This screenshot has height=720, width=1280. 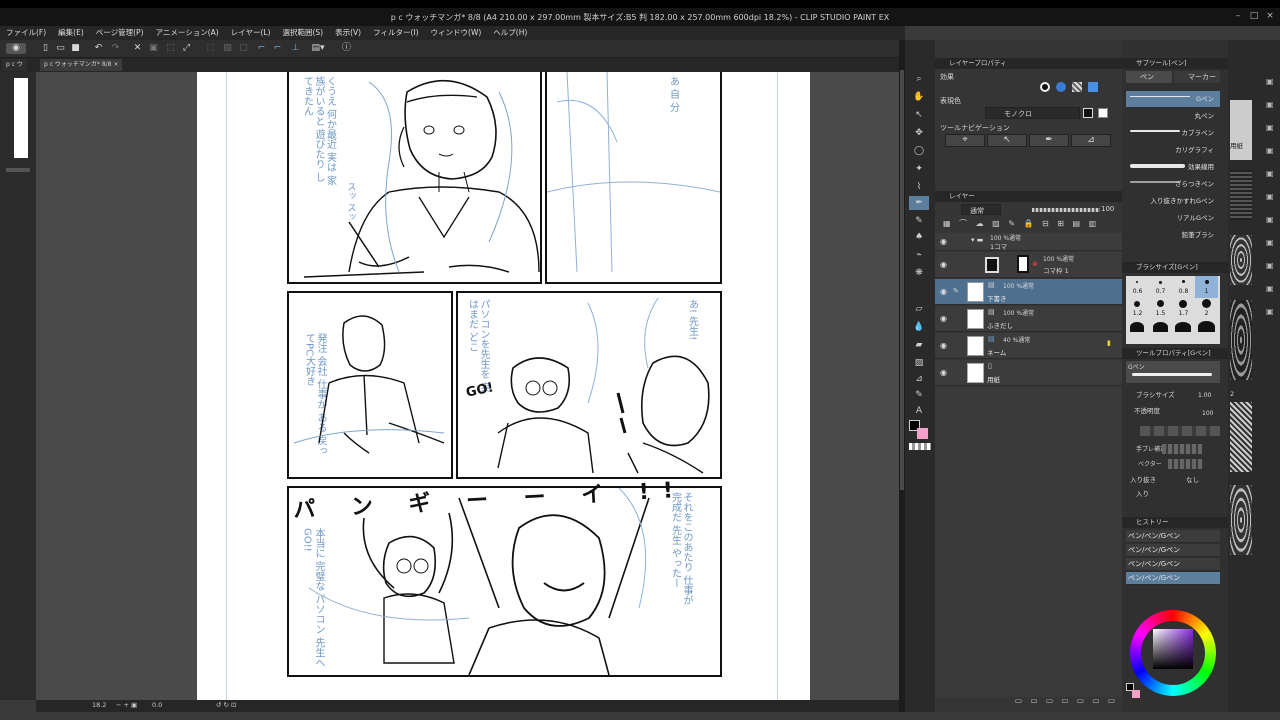 I want to click on lasso-icon: ◯, so click(x=919, y=151).